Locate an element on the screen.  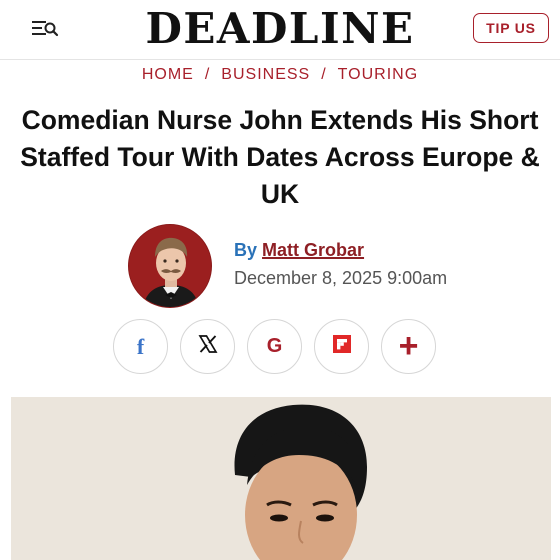
site-header: DEADLINE TIP US is located at coordinates (280, 30).